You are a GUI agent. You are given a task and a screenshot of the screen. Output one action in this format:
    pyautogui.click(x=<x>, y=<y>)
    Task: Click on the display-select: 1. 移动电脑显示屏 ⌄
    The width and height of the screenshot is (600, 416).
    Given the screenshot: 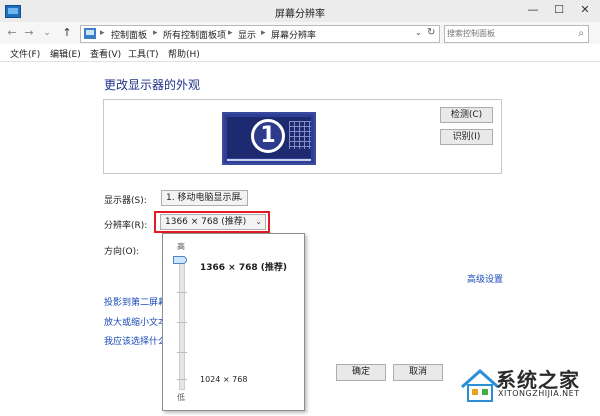 What is the action you would take?
    pyautogui.click(x=204, y=198)
    